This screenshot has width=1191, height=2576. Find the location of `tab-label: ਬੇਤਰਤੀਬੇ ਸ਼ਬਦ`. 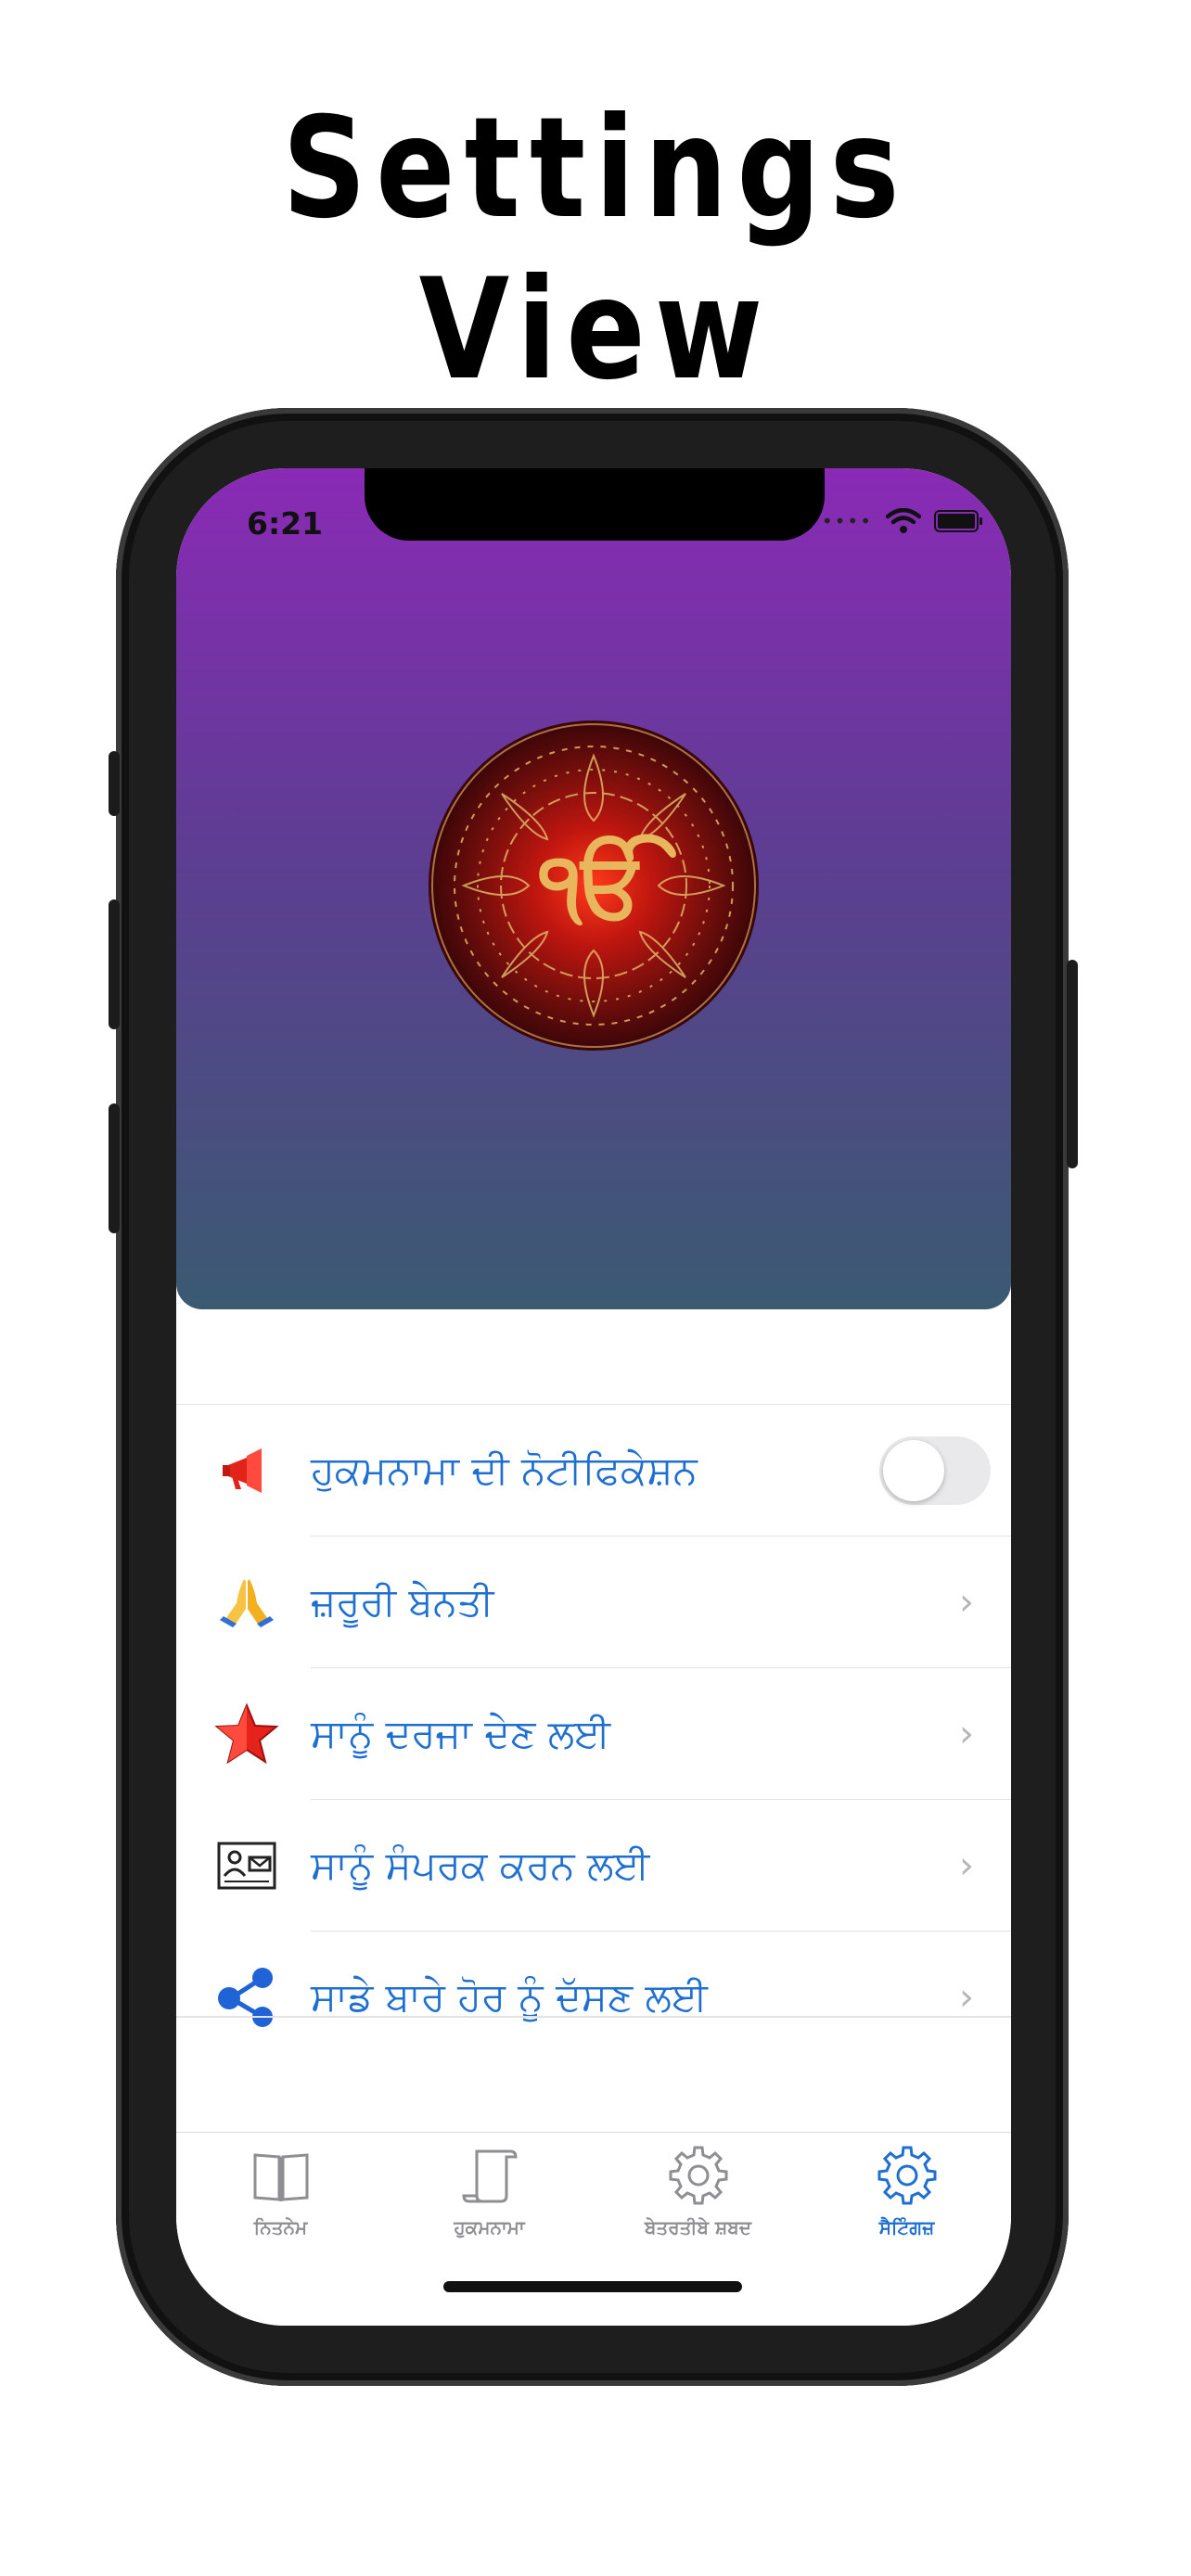

tab-label: ਬੇਤਰਤੀਬੇ ਸ਼ਬਦ is located at coordinates (698, 2227).